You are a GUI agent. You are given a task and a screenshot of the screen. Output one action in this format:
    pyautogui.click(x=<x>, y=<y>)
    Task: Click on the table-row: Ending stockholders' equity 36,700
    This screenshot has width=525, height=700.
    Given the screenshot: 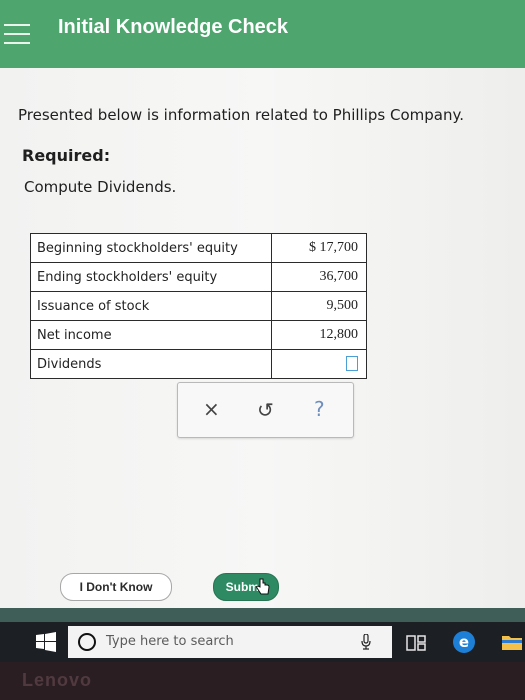 What is the action you would take?
    pyautogui.click(x=198, y=277)
    